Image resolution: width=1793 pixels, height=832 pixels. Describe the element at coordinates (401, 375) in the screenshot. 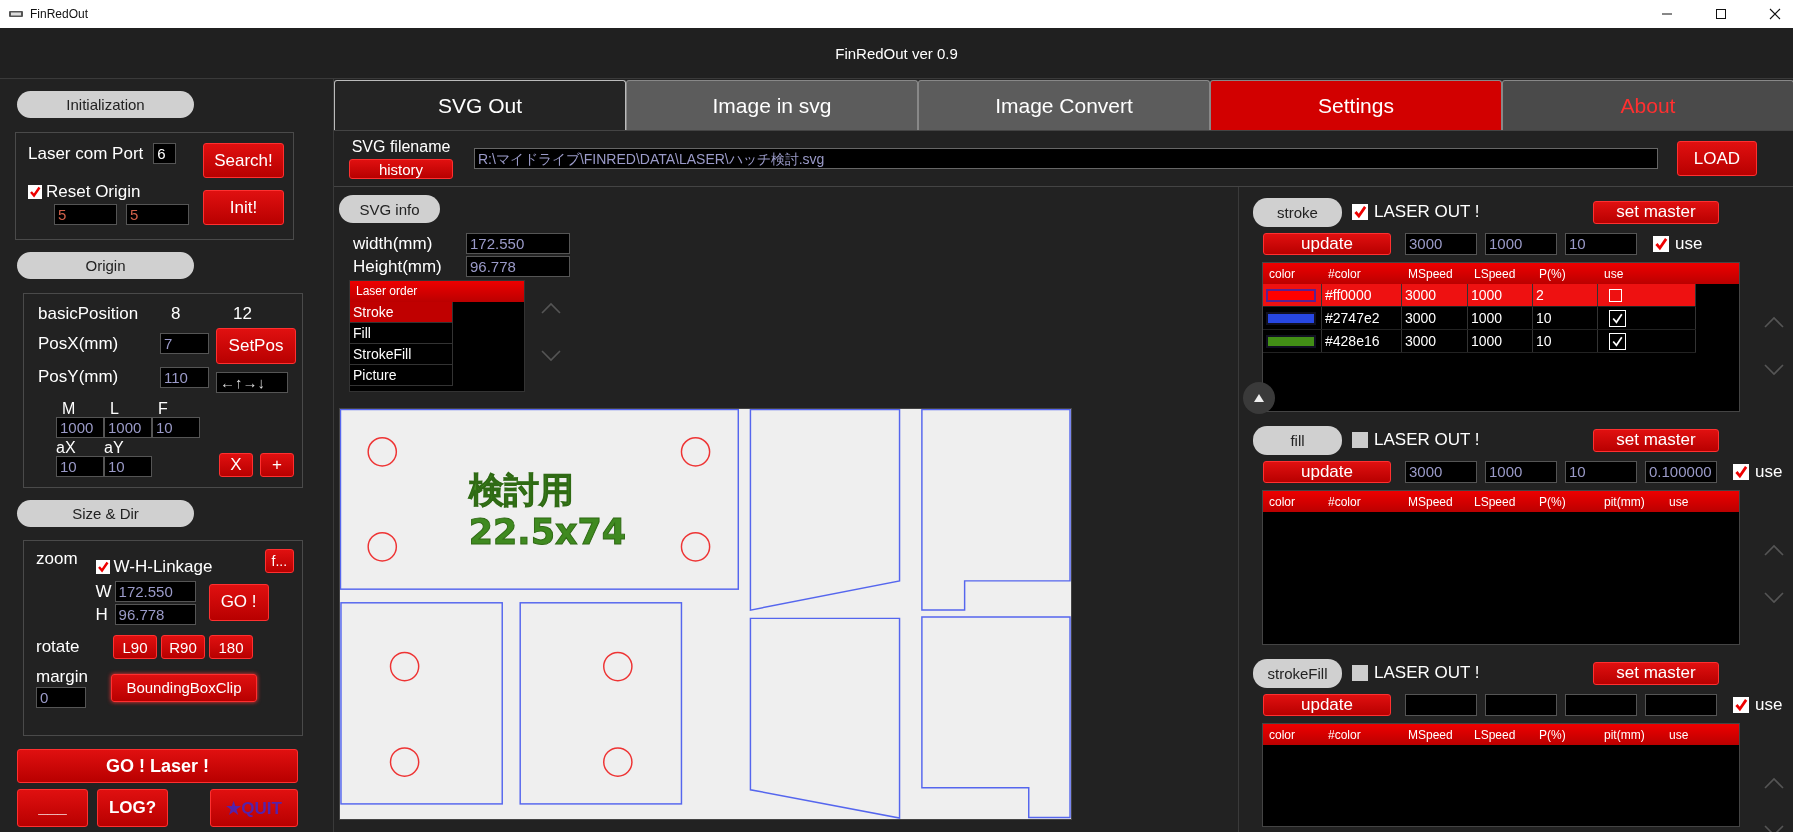

I see `laser-order-item: Picture` at that location.